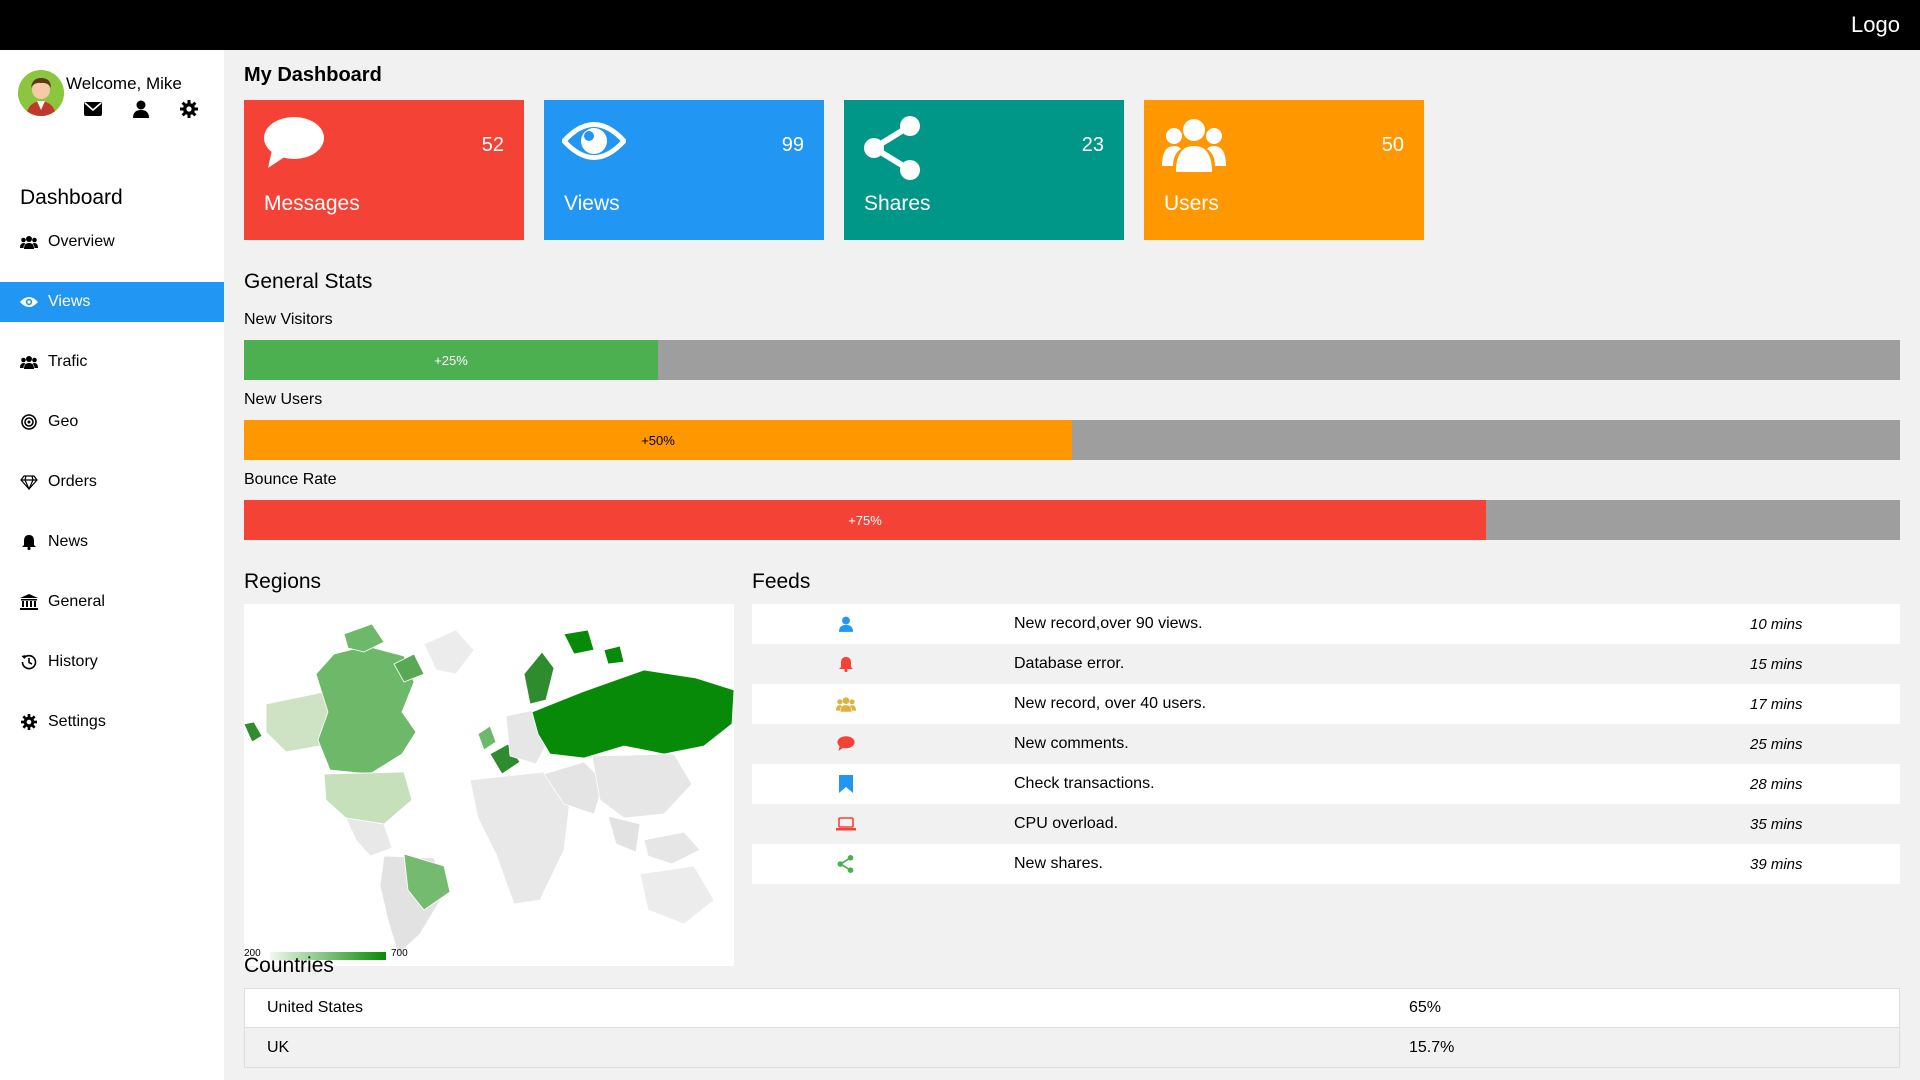 The width and height of the screenshot is (1920, 1080). Describe the element at coordinates (1108, 623) in the screenshot. I see `feed-text: New record,over 90 views.` at that location.